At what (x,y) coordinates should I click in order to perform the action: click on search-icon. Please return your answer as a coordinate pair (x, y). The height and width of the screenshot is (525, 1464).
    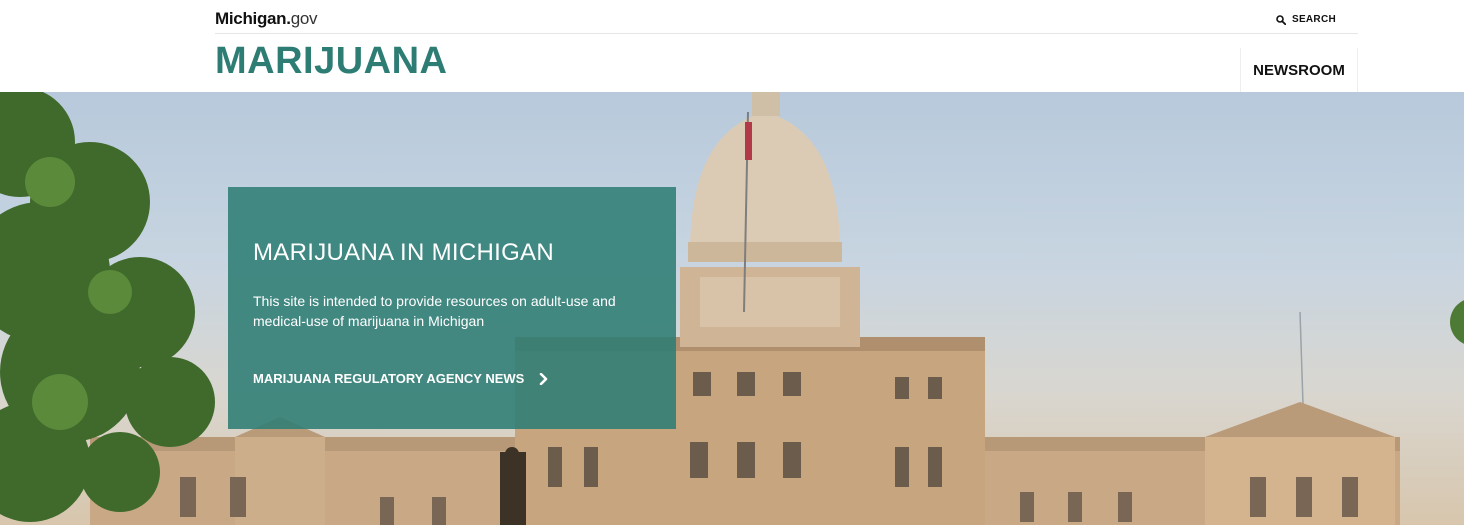
    Looking at the image, I should click on (1281, 19).